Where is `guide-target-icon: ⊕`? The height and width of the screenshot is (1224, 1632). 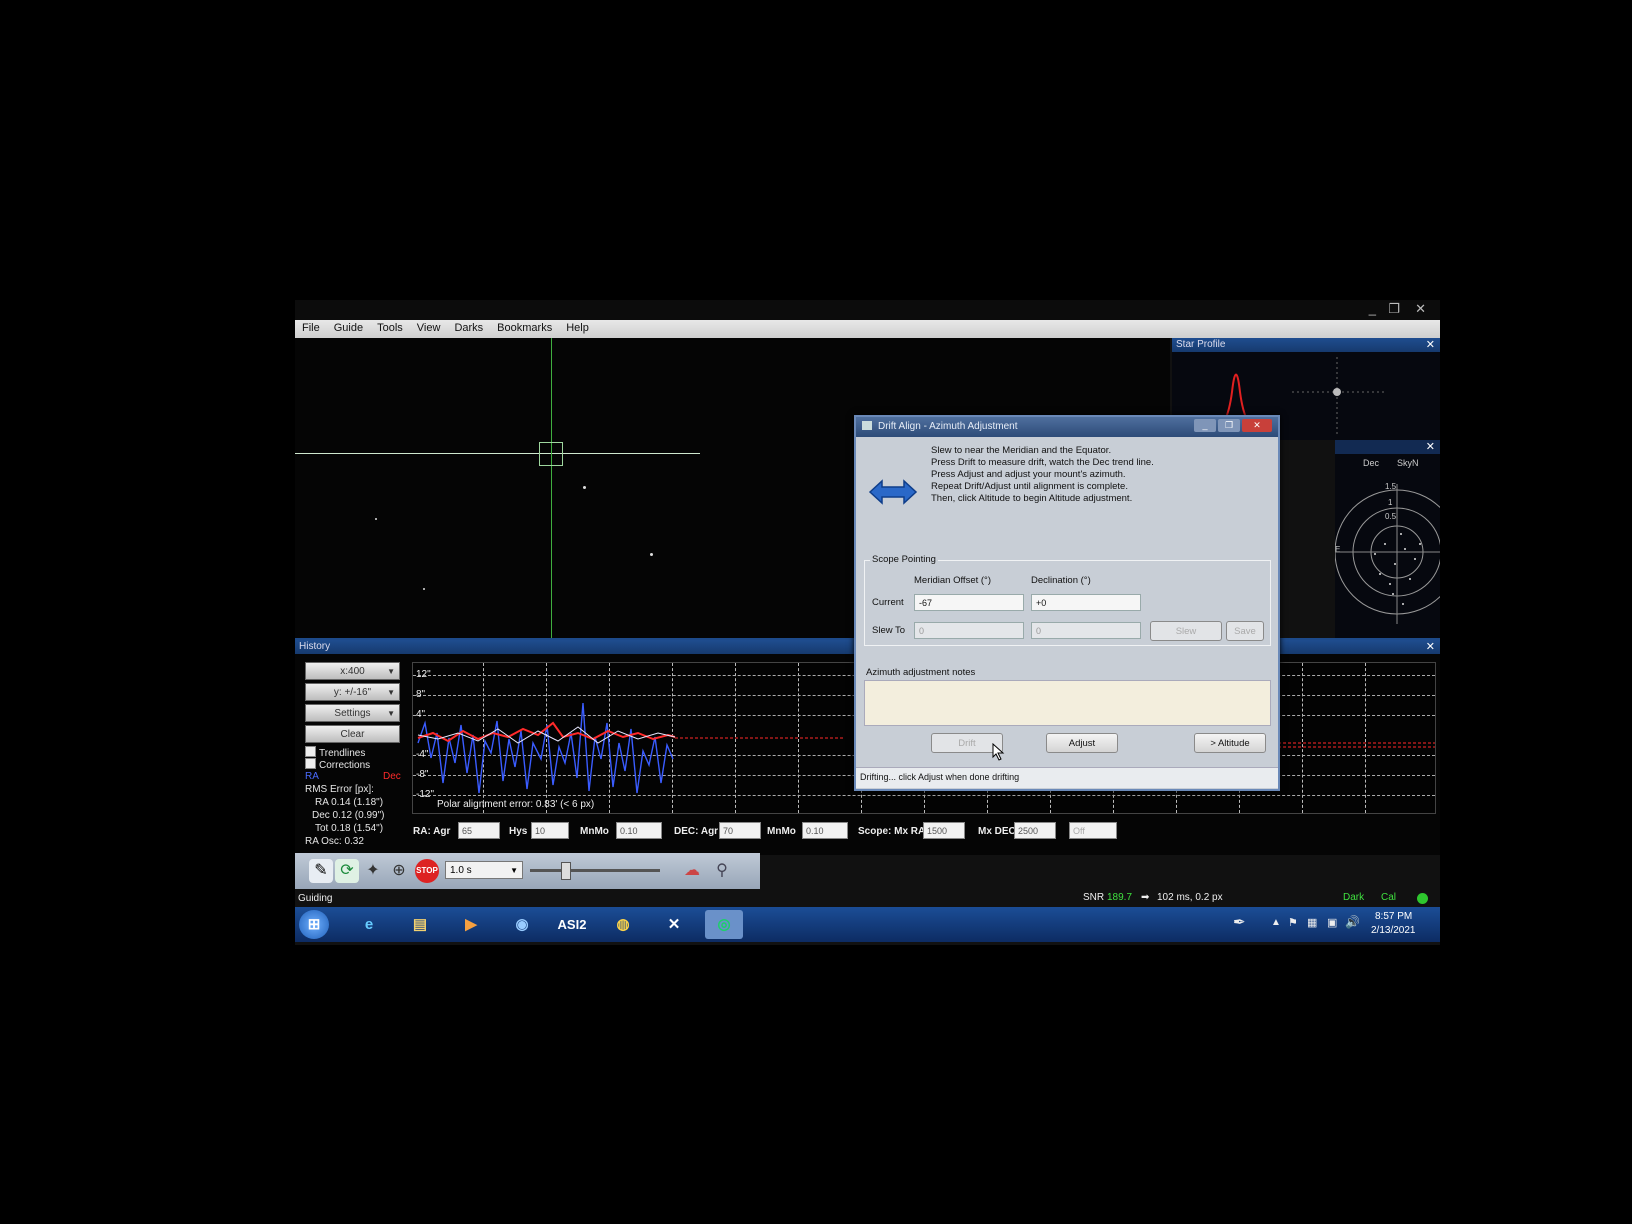
guide-target-icon: ⊕ is located at coordinates (399, 871).